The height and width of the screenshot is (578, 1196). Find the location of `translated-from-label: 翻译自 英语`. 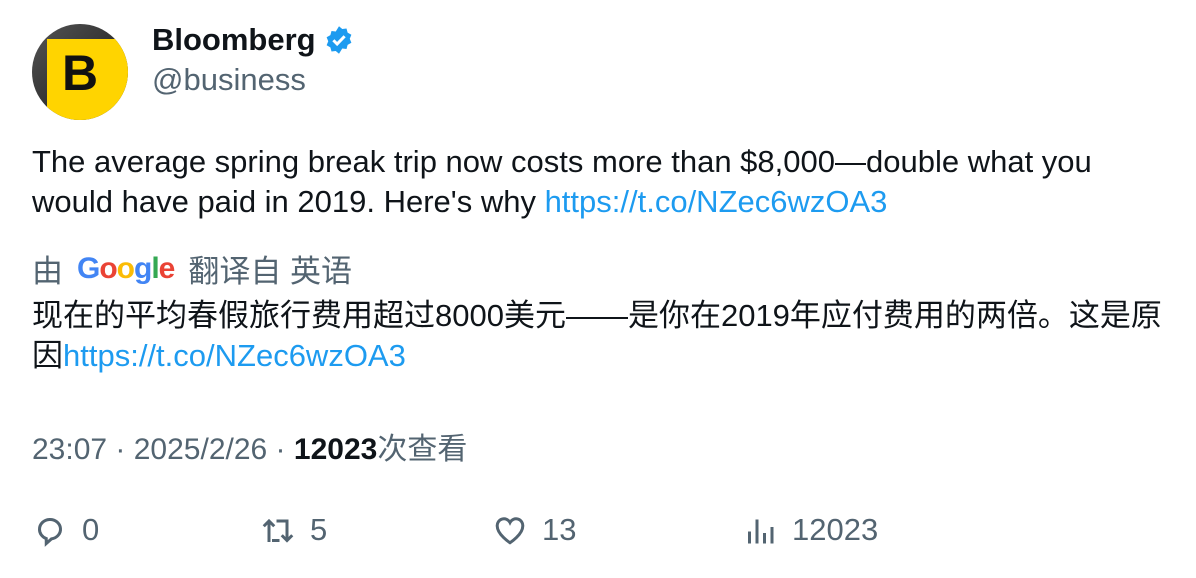

translated-from-label: 翻译自 英语 is located at coordinates (270, 271).